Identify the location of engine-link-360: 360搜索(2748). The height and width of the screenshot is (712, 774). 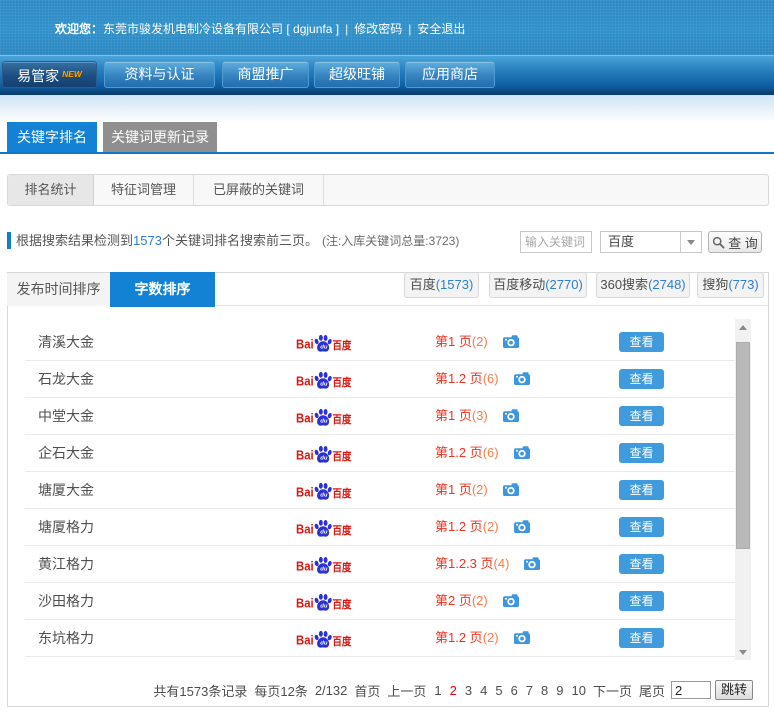
(643, 285).